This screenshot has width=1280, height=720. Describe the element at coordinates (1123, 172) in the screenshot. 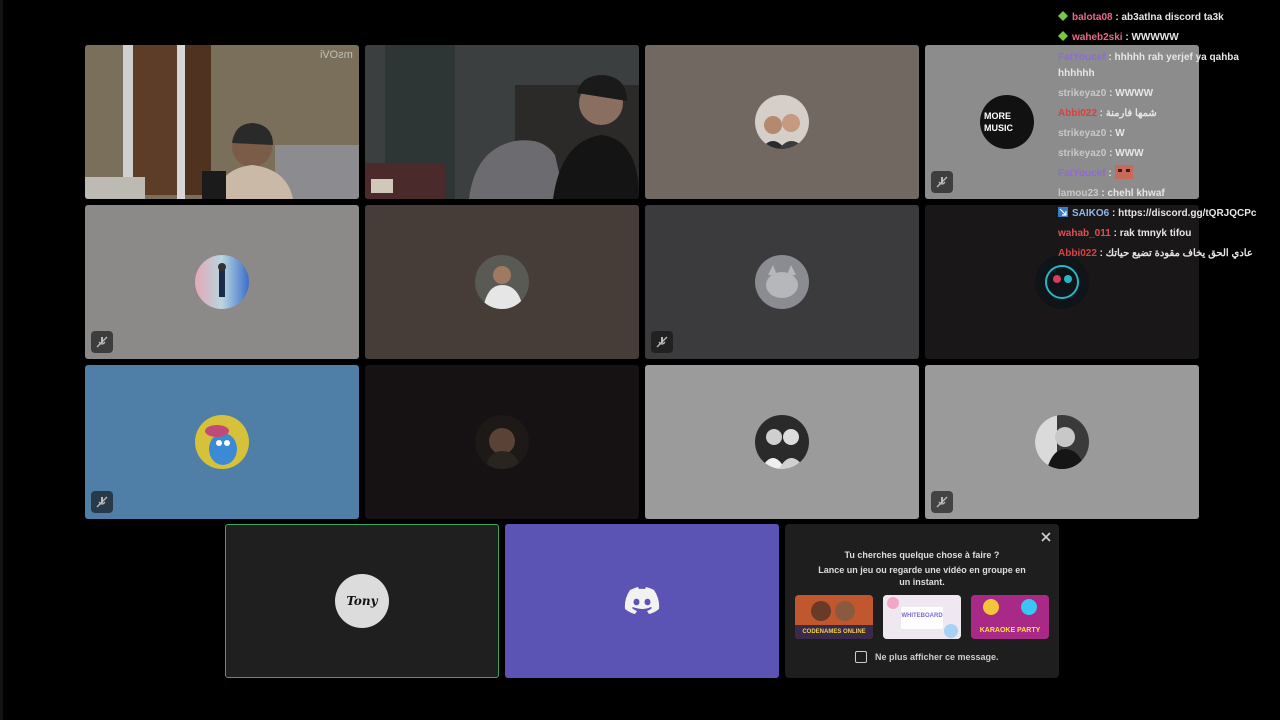

I see `emote-icon` at that location.